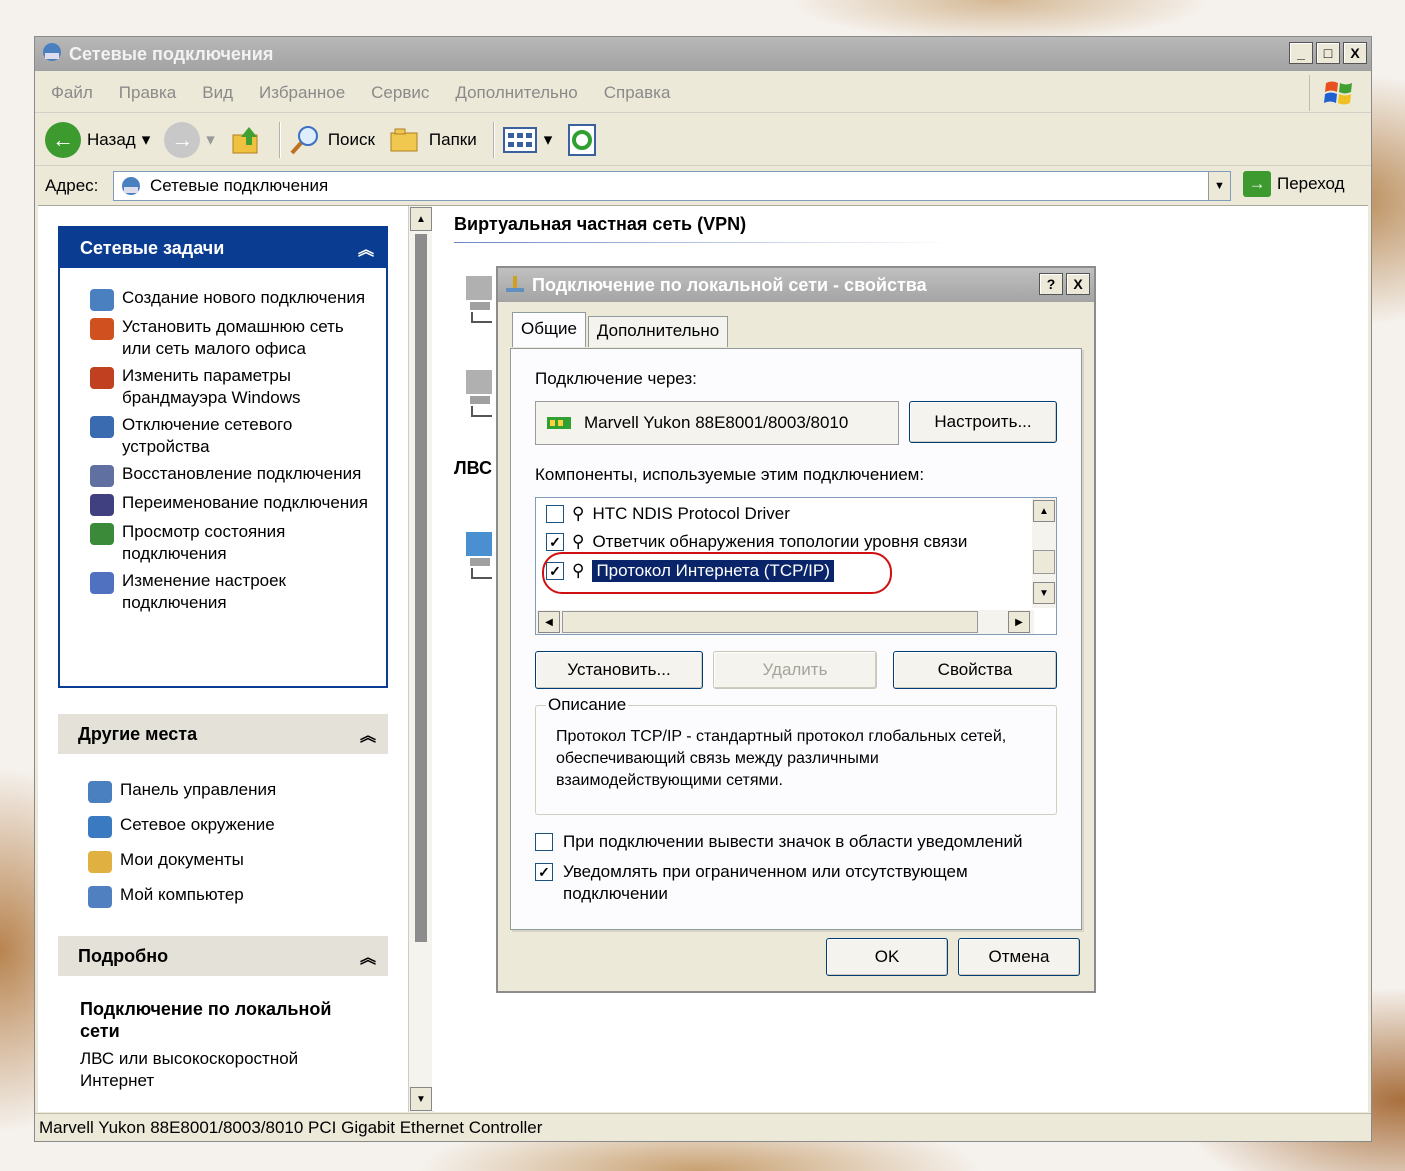 Image resolution: width=1405 pixels, height=1171 pixels. I want to click on task-link: Изменить параметры брандмауэра Windows, so click(223, 387).